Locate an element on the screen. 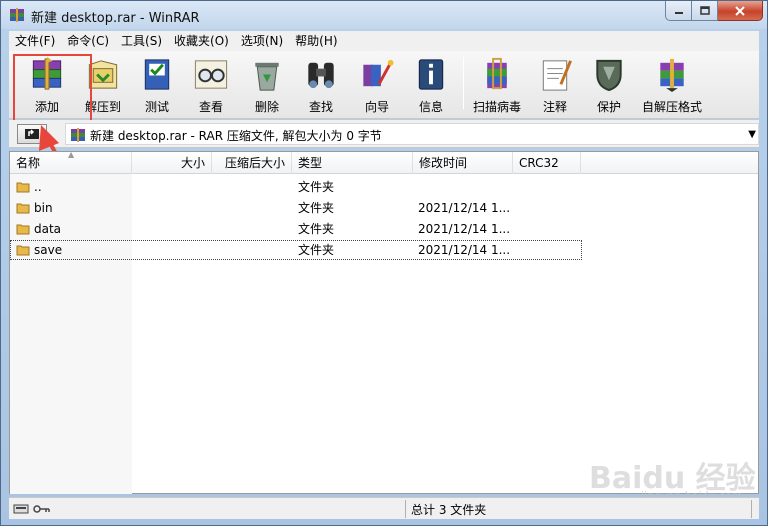 The height and width of the screenshot is (526, 768). sort-arrow-icon: ▲ is located at coordinates (71, 154).